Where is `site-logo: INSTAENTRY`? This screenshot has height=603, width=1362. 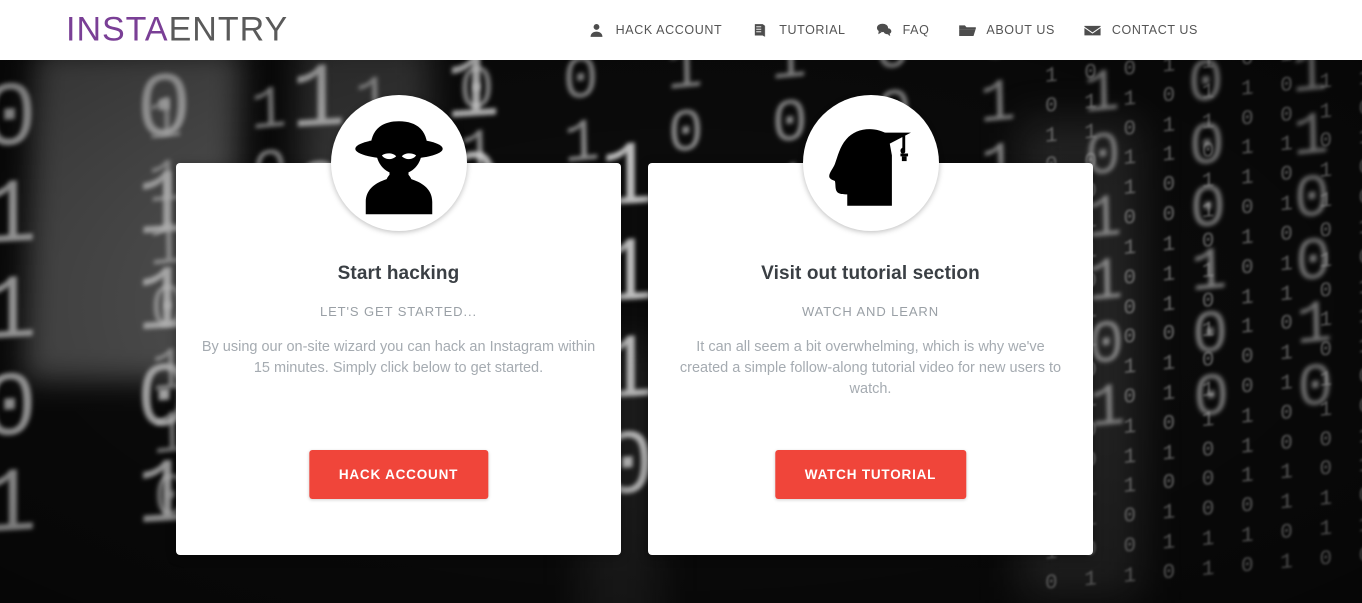 site-logo: INSTAENTRY is located at coordinates (177, 30).